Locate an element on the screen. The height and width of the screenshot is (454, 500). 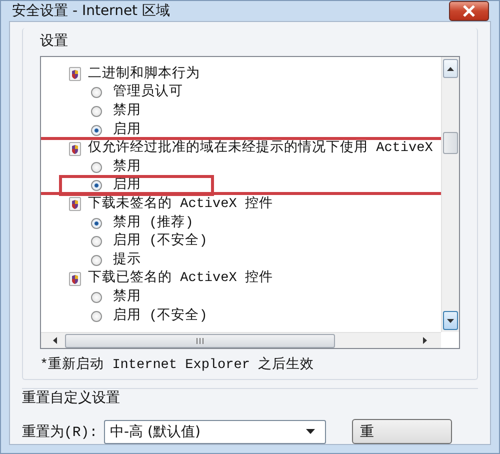
option-label: 管理员认可 is located at coordinates (148, 93).